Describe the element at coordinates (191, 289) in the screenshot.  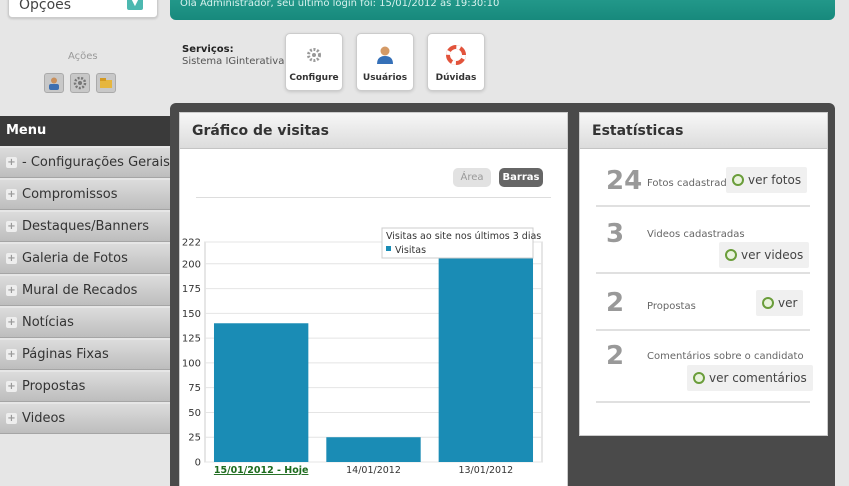
I see `y-tick-label: 175` at that location.